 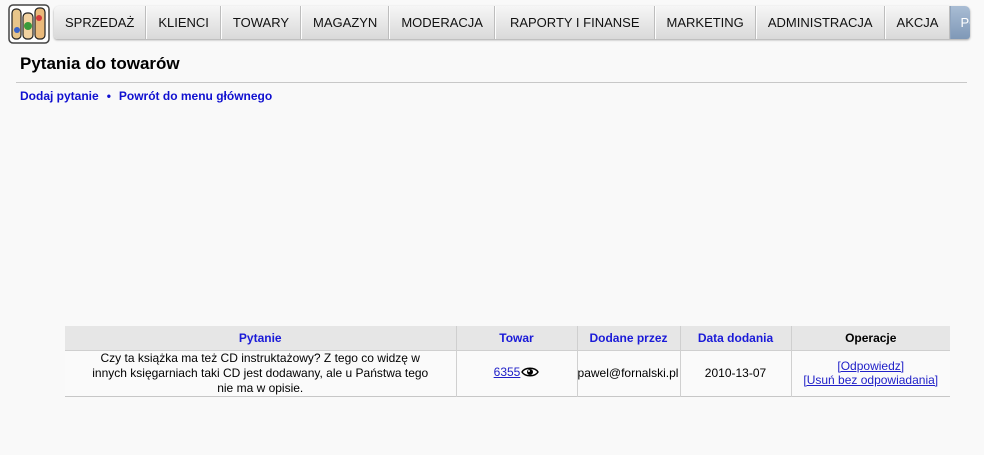 I want to click on column-header-date: Data dodania, so click(x=735, y=338).